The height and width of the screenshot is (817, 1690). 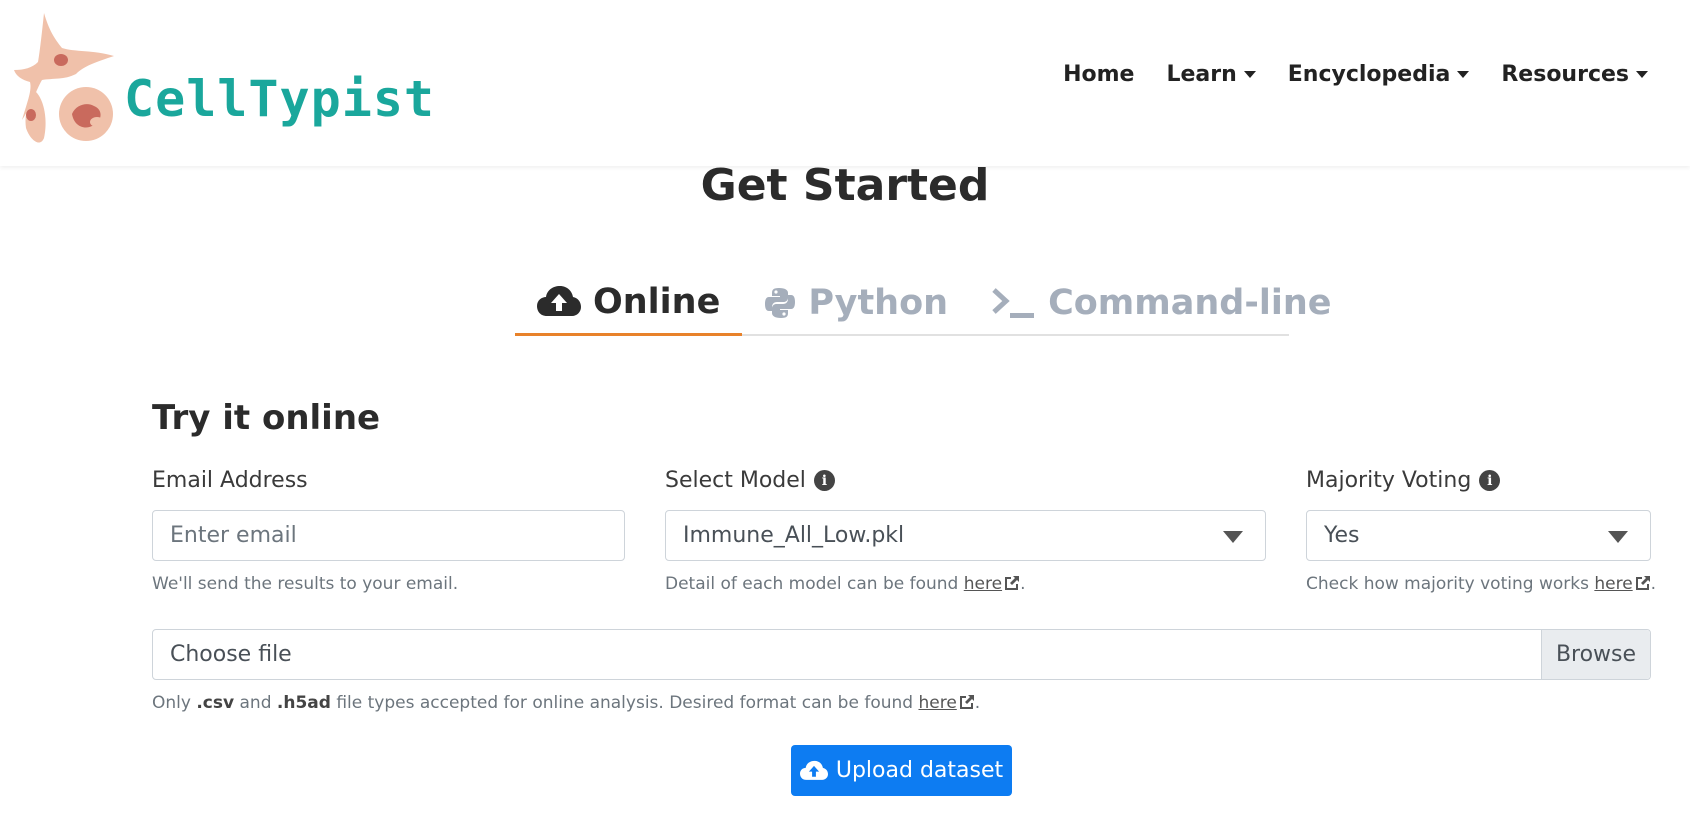 I want to click on browse-button-label: Browse, so click(x=1596, y=654).